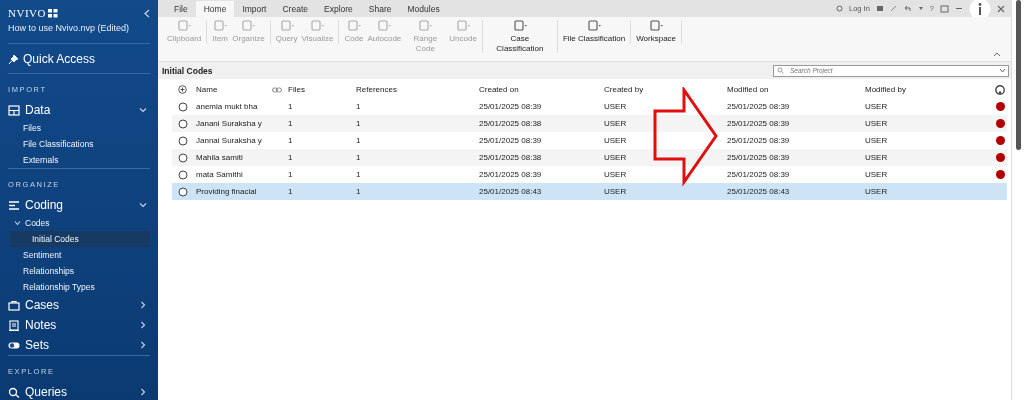 This screenshot has width=1024, height=400. I want to click on menu-tab: Create, so click(295, 9).